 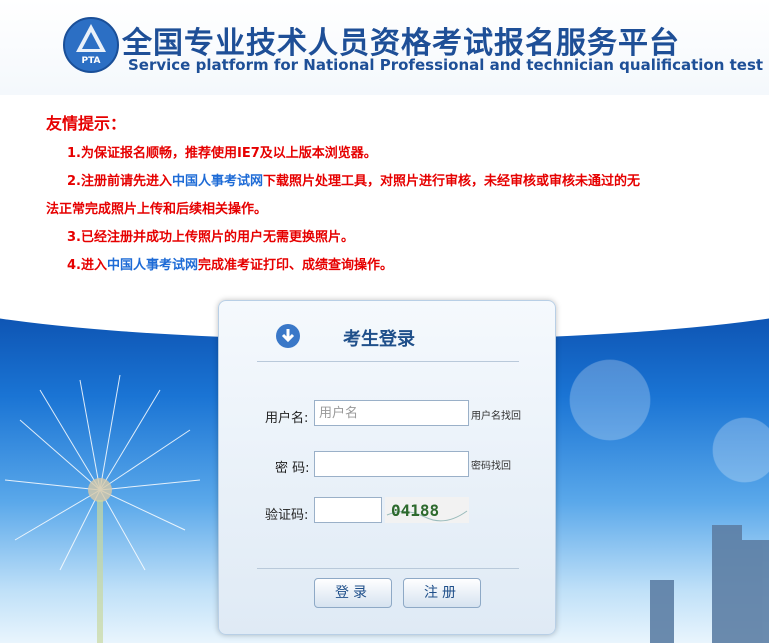 What do you see at coordinates (287, 418) in the screenshot?
I see `username-label: 用户名:` at bounding box center [287, 418].